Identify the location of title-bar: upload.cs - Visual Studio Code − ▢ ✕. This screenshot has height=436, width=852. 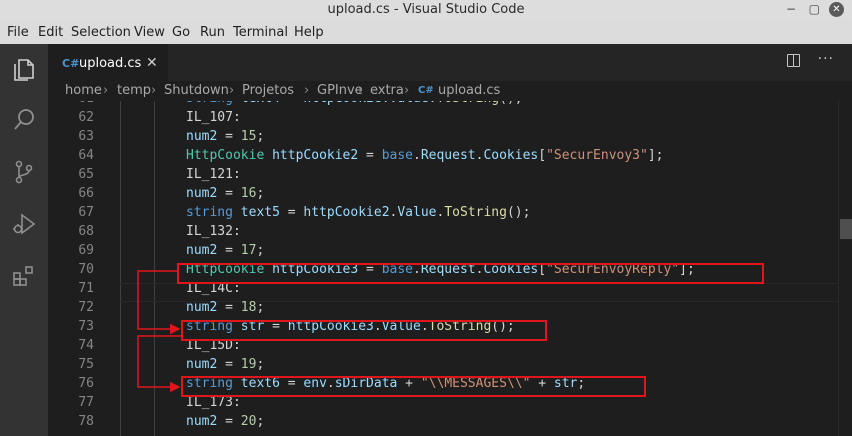
(426, 10).